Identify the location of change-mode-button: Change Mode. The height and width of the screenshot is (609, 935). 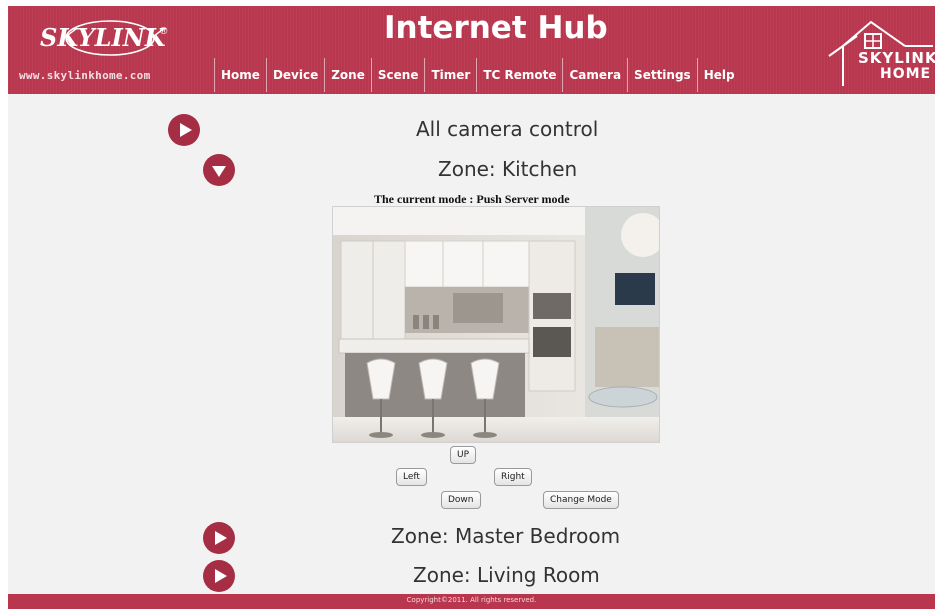
(581, 500).